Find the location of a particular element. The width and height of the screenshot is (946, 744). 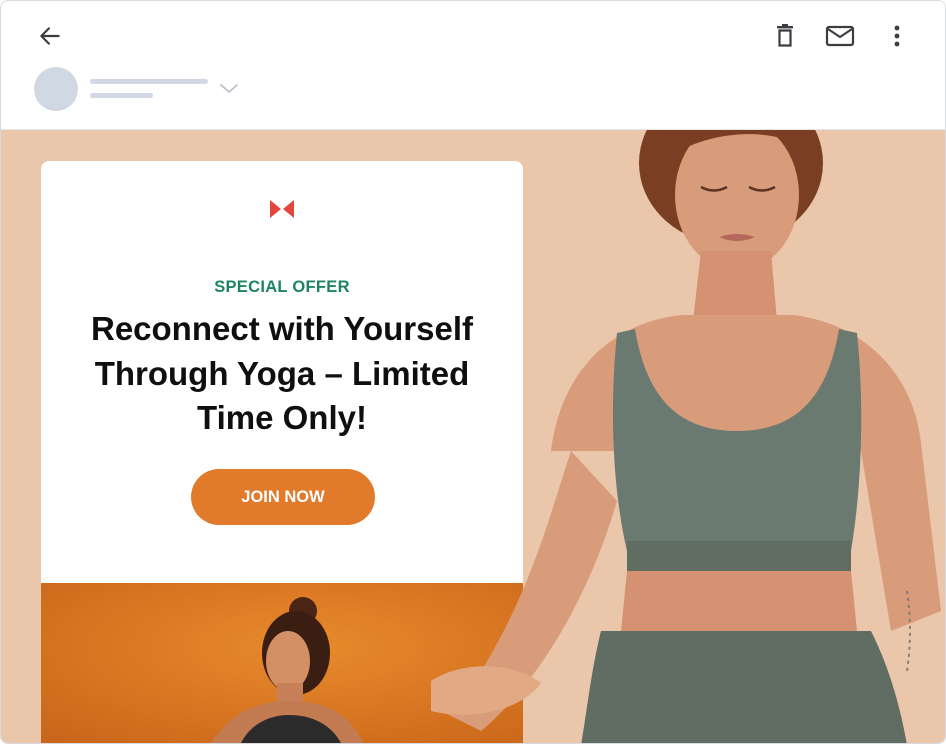

more-vertical-icon is located at coordinates (897, 36).